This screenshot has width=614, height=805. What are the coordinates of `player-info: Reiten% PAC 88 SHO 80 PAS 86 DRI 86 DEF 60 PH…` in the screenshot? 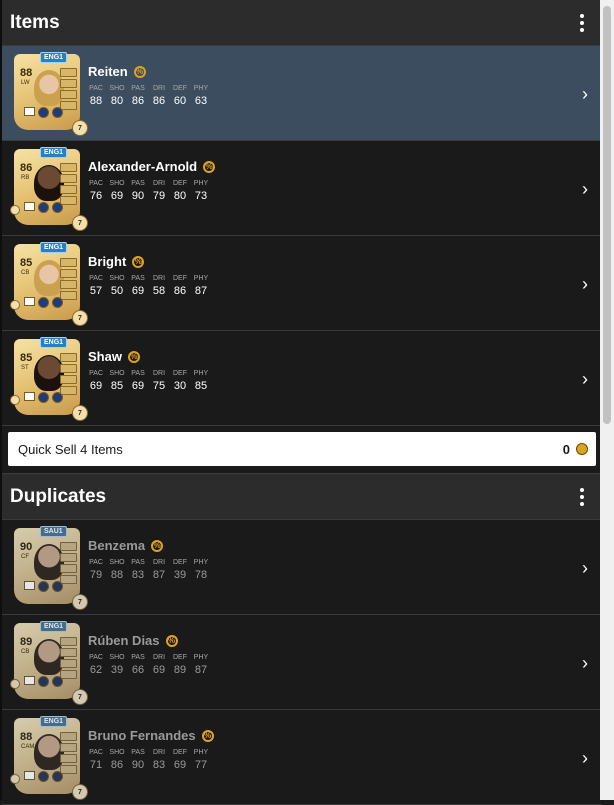 It's located at (148, 85).